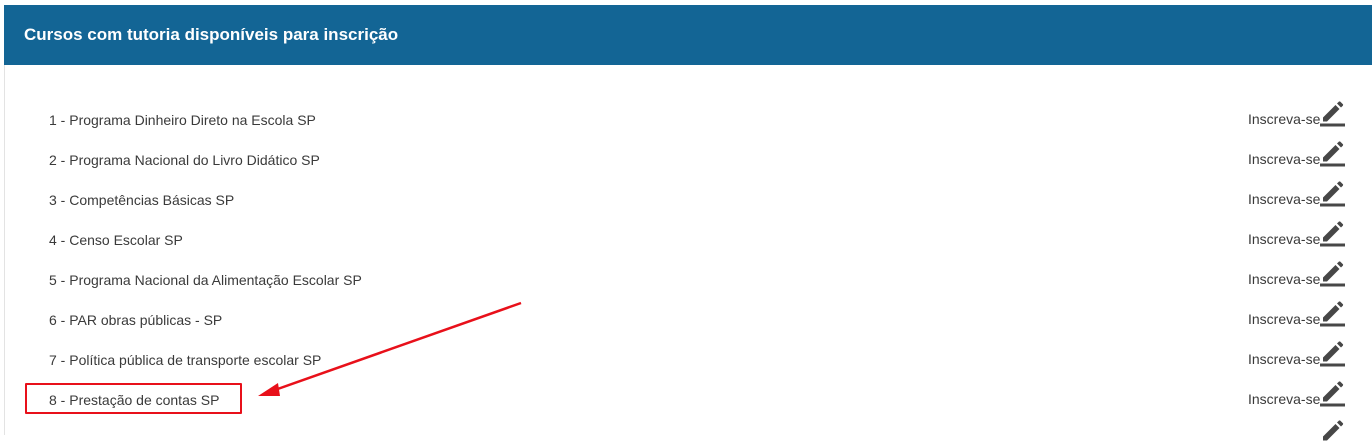  Describe the element at coordinates (696, 239) in the screenshot. I see `list-item: 4 - Censo Escolar SP Inscreva-se` at that location.